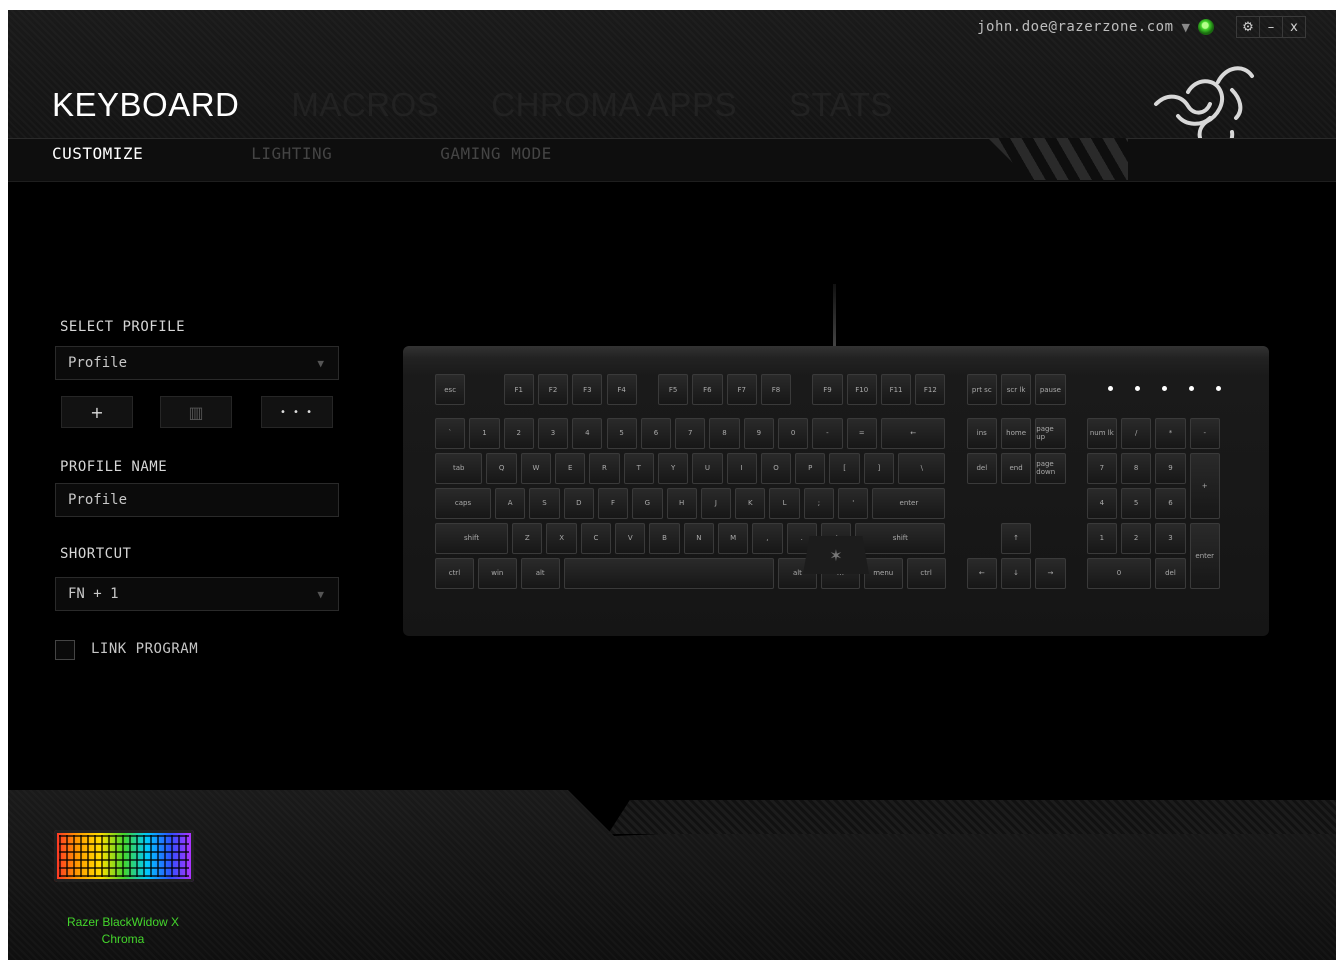 The height and width of the screenshot is (961, 1338). What do you see at coordinates (1186, 27) in the screenshot?
I see `account-dropdown-icon: ▼` at bounding box center [1186, 27].